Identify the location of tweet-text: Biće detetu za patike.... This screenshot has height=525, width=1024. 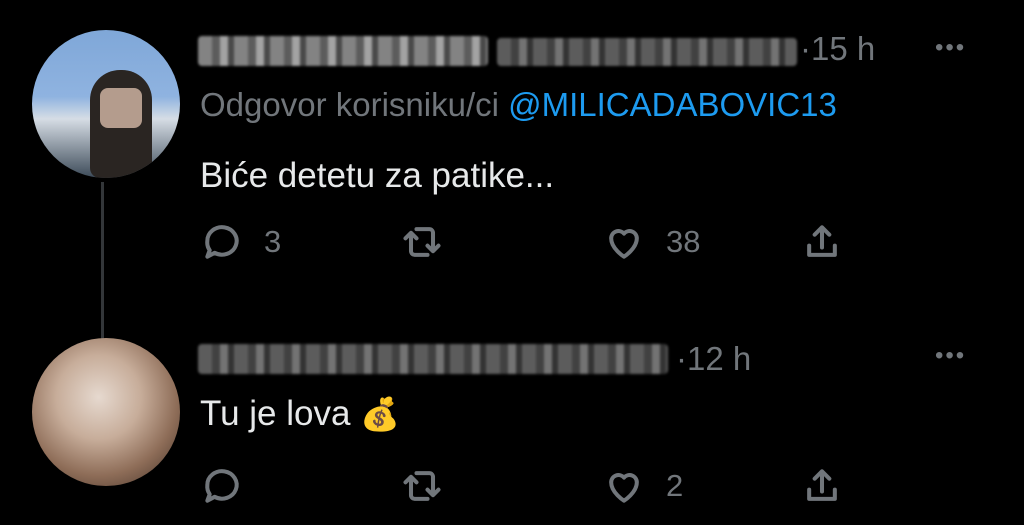
(377, 175).